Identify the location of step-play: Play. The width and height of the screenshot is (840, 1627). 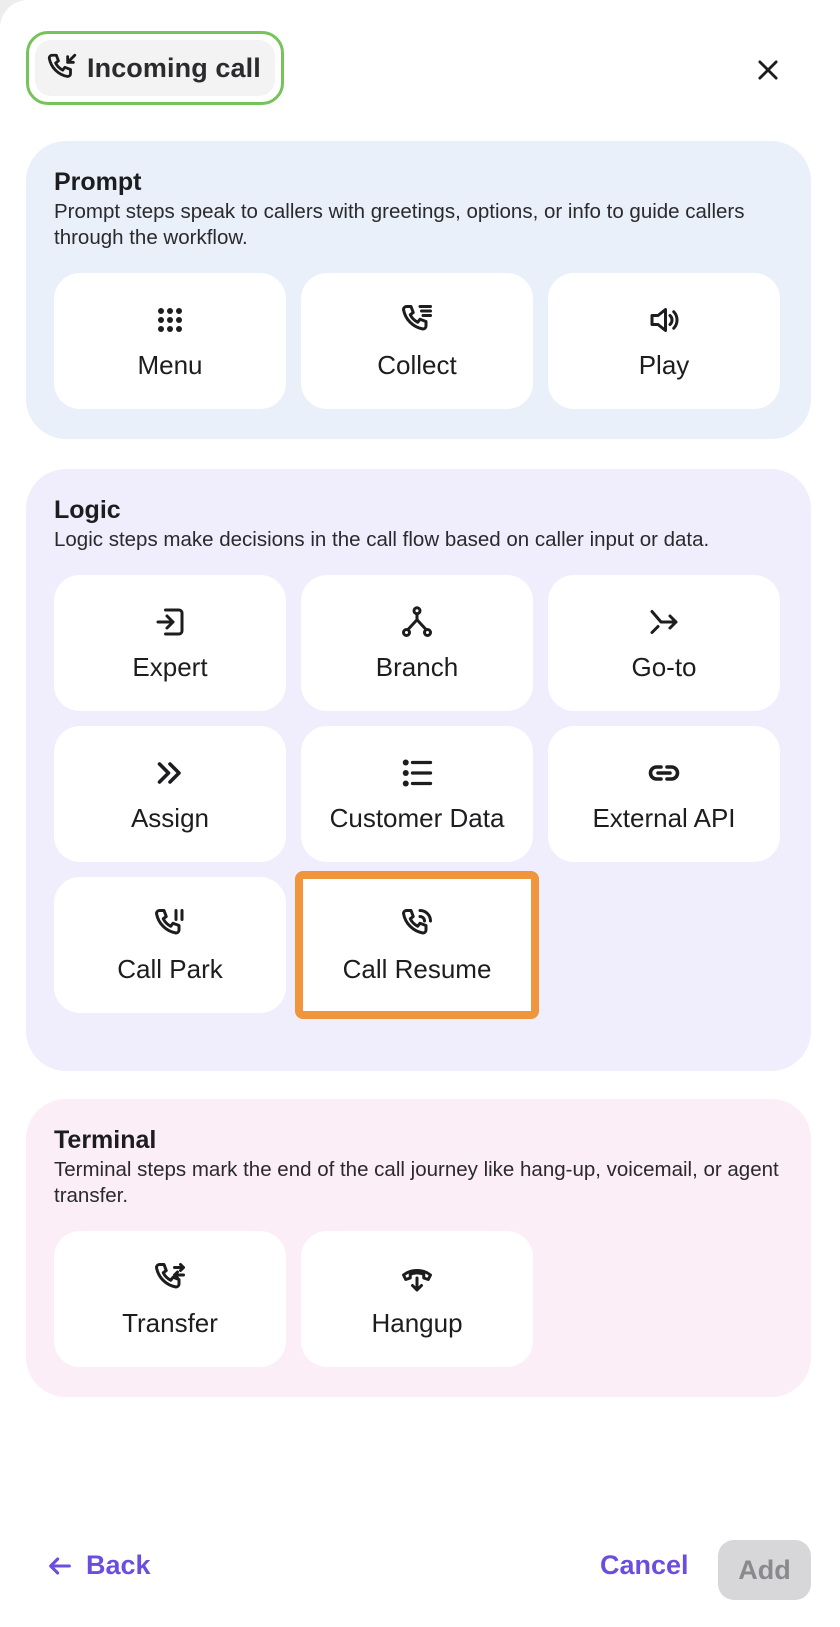
(664, 341).